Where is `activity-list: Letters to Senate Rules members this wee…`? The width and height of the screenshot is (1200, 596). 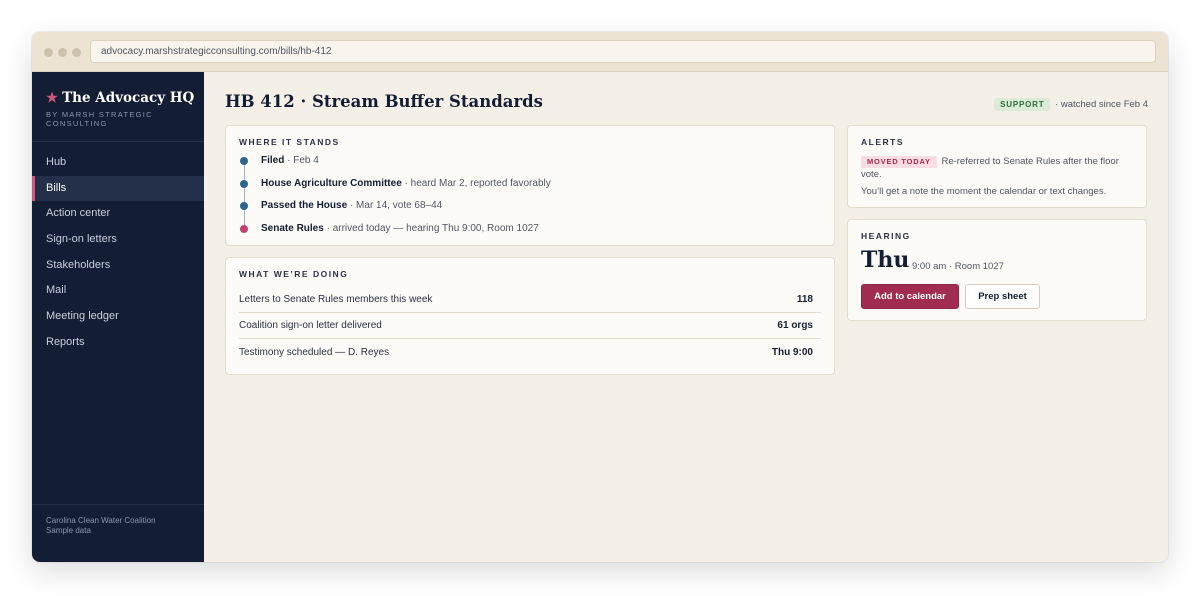 activity-list: Letters to Senate Rules members this wee… is located at coordinates (530, 326).